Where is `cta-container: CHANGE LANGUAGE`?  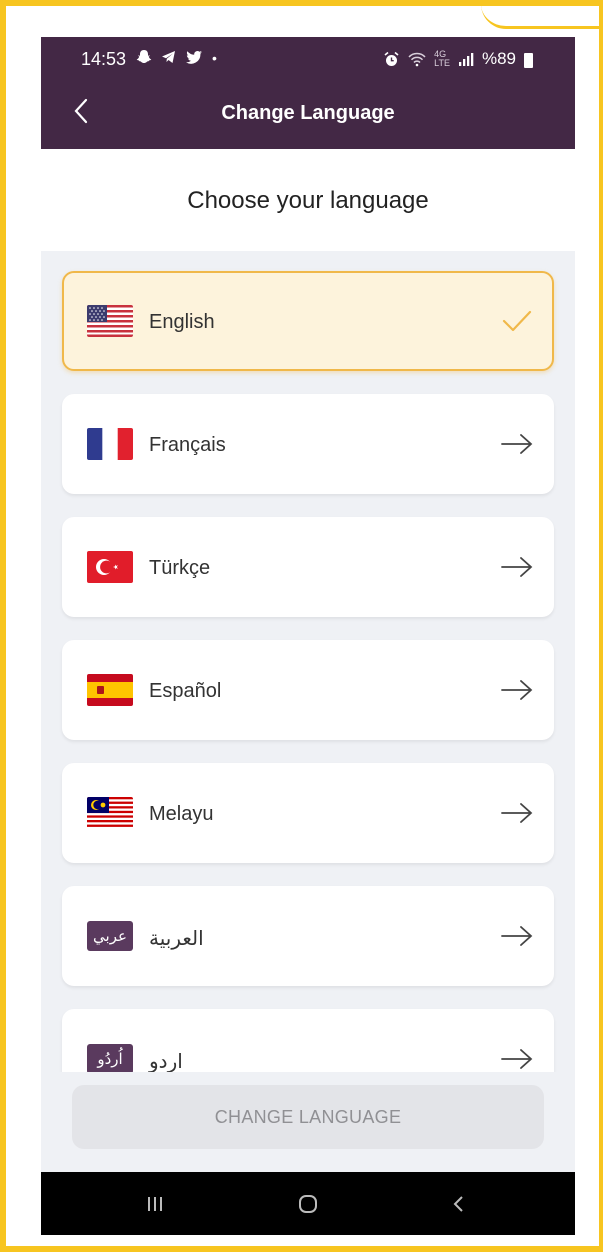
cta-container: CHANGE LANGUAGE is located at coordinates (308, 1122).